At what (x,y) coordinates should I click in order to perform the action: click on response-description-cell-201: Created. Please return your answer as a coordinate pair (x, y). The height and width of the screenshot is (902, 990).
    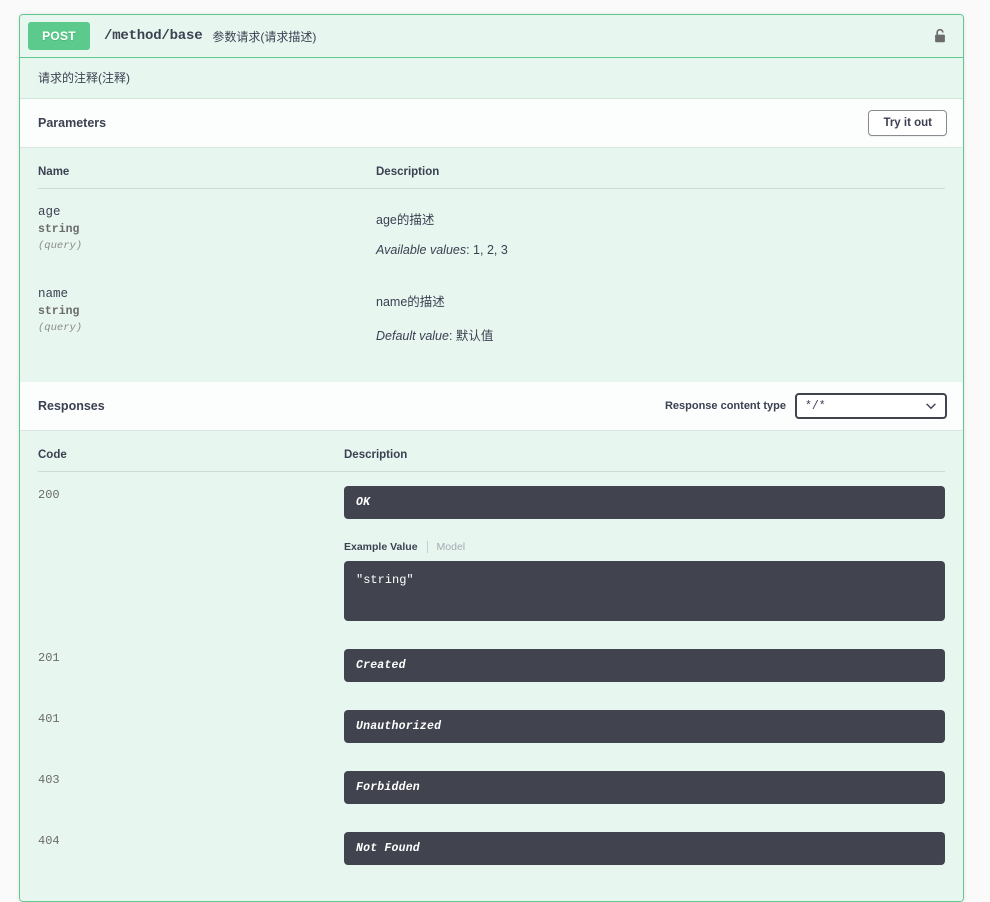
    Looking at the image, I should click on (644, 665).